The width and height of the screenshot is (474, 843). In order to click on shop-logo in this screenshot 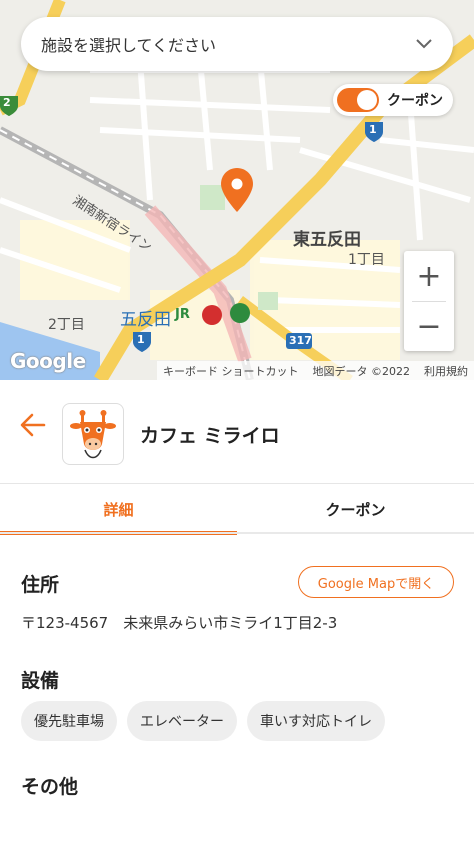, I will do `click(93, 434)`.